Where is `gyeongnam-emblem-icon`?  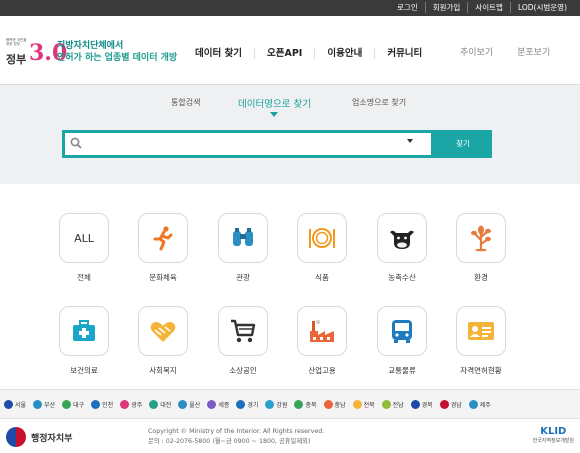
gyeongnam-emblem-icon is located at coordinates (444, 404).